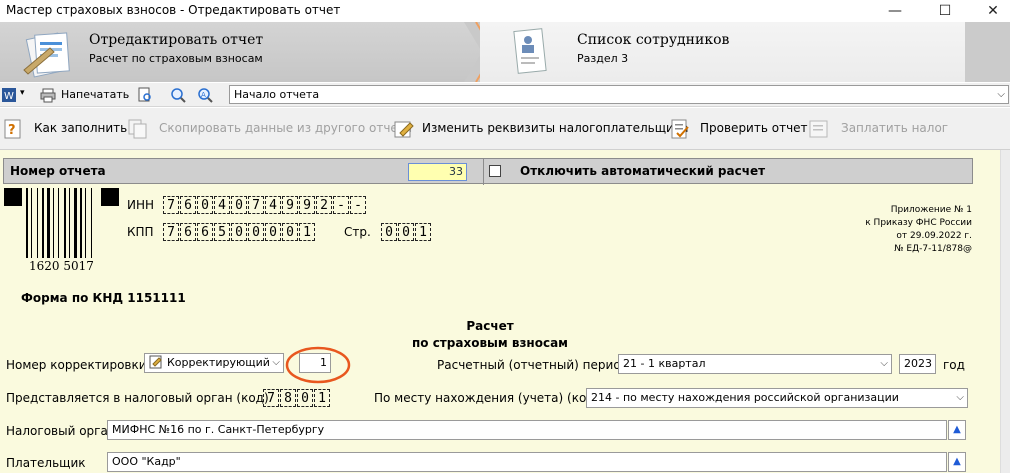  I want to click on check-report-button: Проверить отчет, so click(754, 128).